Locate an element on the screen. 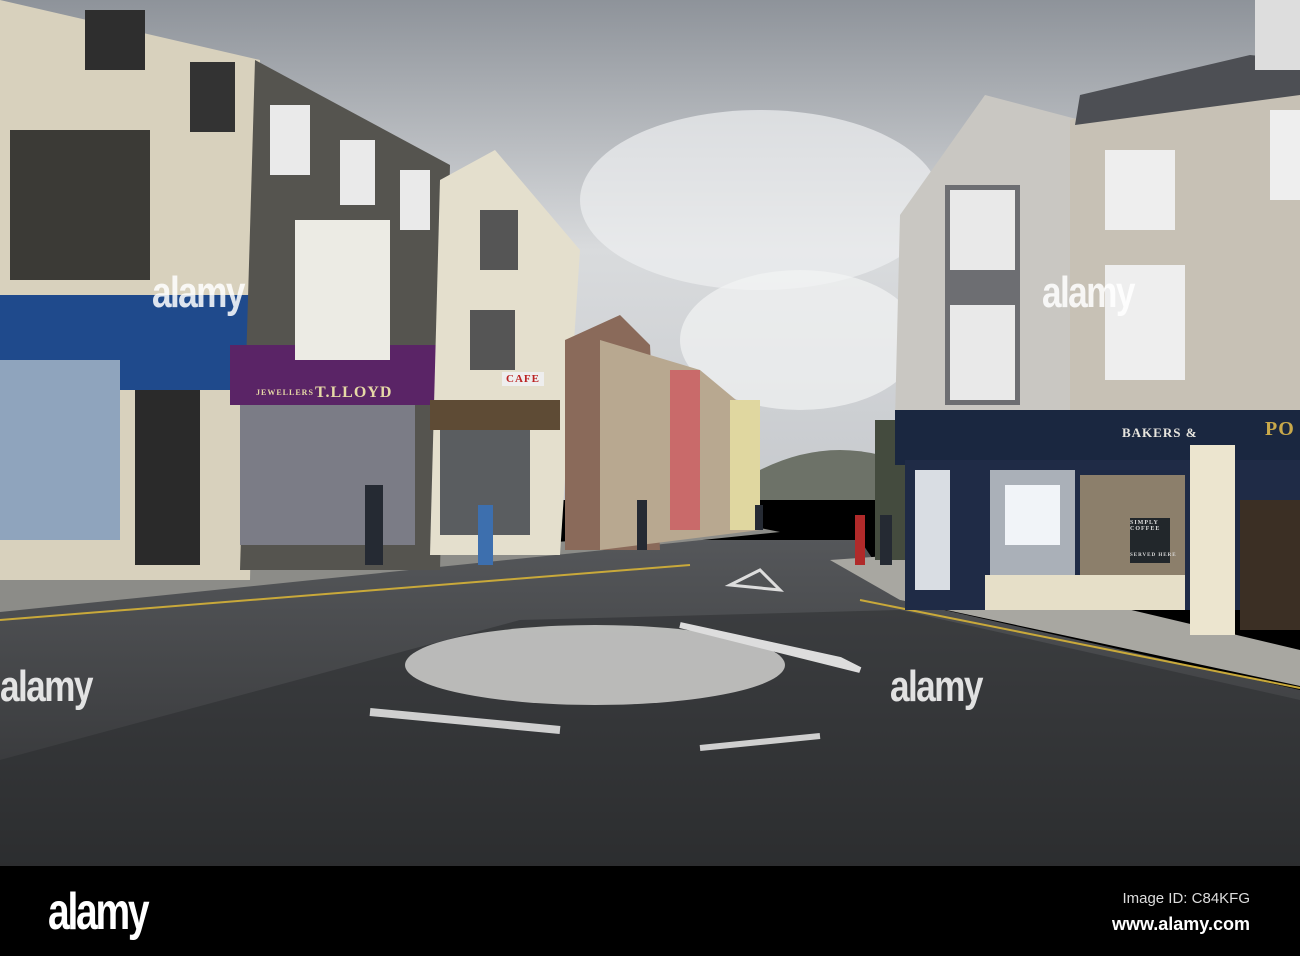 Image resolution: width=1300 pixels, height=956 pixels. alamy-logo: alamy is located at coordinates (99, 912).